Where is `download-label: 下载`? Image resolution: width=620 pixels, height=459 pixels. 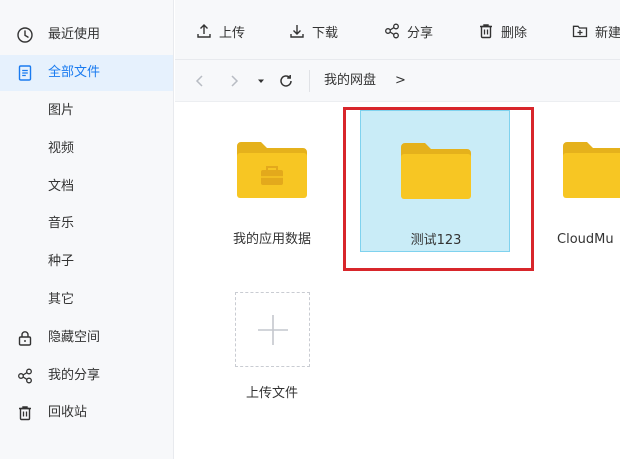
download-label: 下载 is located at coordinates (325, 33).